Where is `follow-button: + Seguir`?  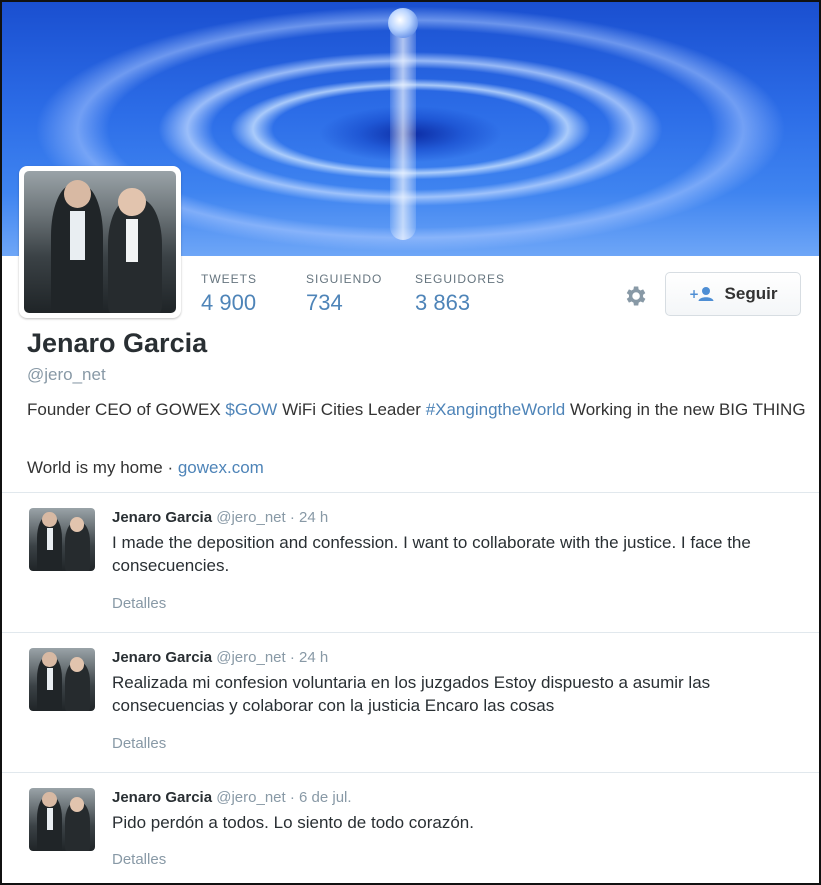
follow-button: + Seguir is located at coordinates (733, 294).